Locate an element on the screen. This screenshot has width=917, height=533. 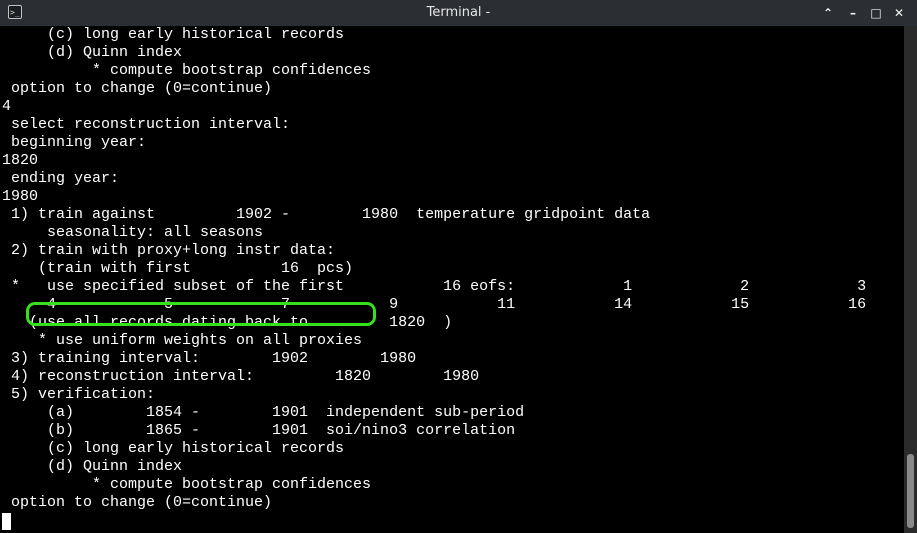
terminal-line: 1980 is located at coordinates (20, 196).